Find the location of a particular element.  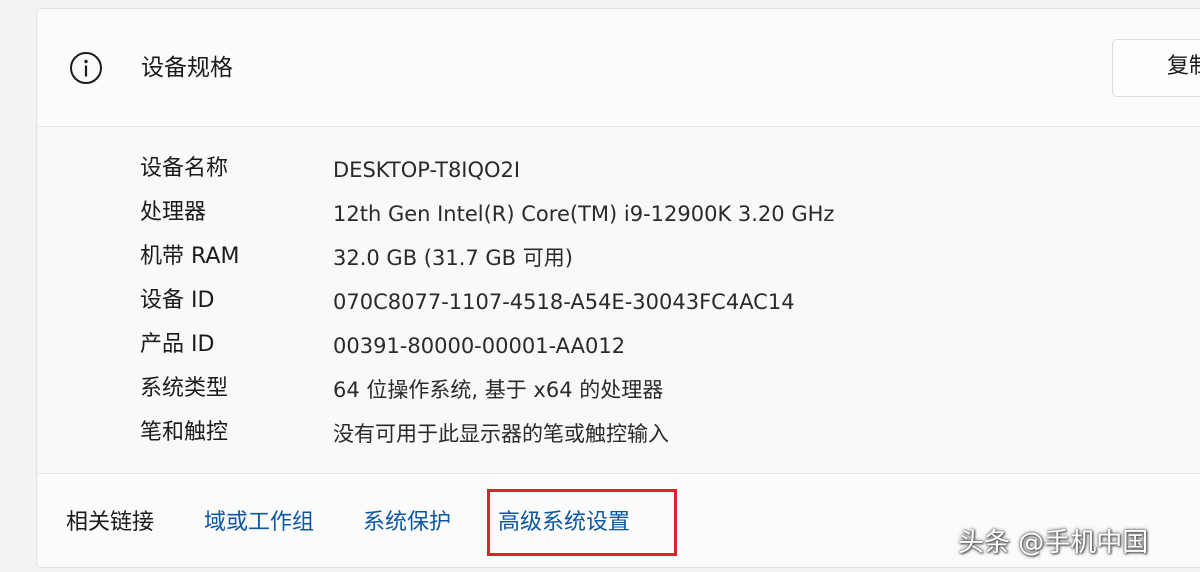

spec-value: 没有可用于此显示器的笔或触控输入 is located at coordinates (501, 434).